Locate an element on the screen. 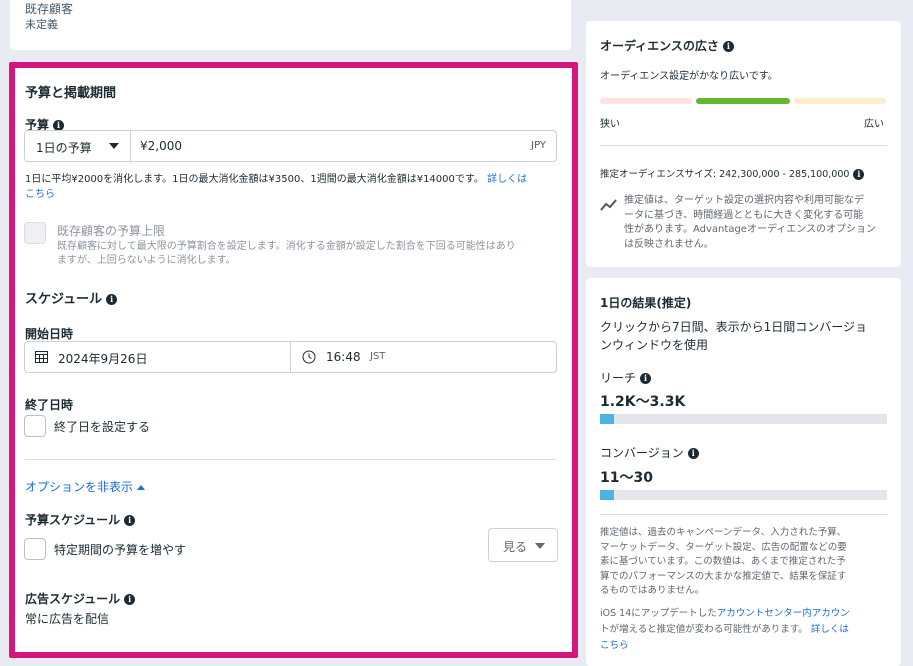 This screenshot has width=913, height=666. budget-schedule-label: 予算スケジュール i is located at coordinates (80, 519).